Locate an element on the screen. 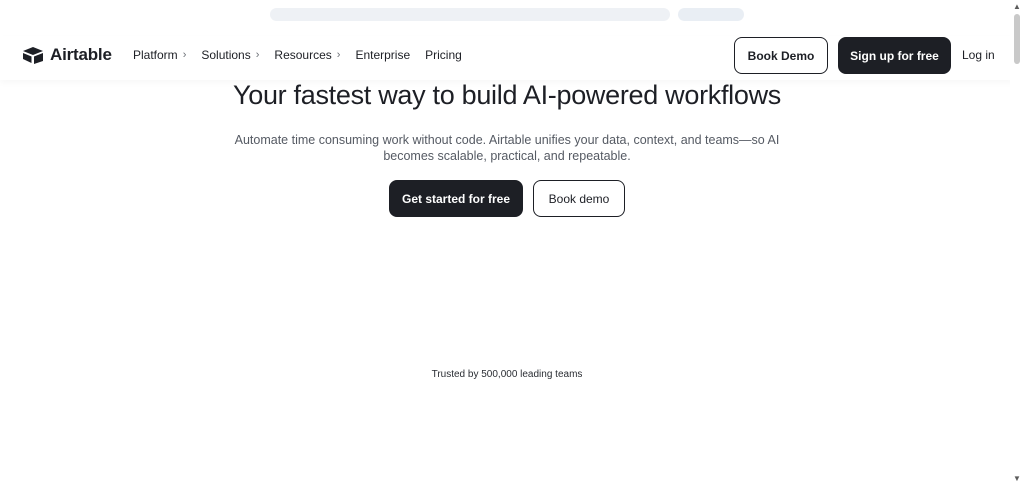 The width and height of the screenshot is (1024, 485). nav-item-solutions: Solutions › is located at coordinates (230, 55).